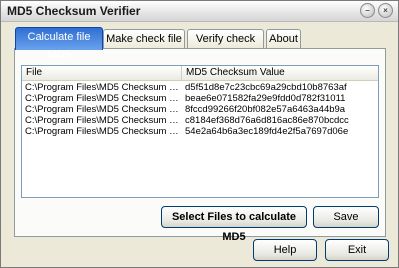 This screenshot has height=268, width=399. What do you see at coordinates (283, 39) in the screenshot?
I see `tab-about: About` at bounding box center [283, 39].